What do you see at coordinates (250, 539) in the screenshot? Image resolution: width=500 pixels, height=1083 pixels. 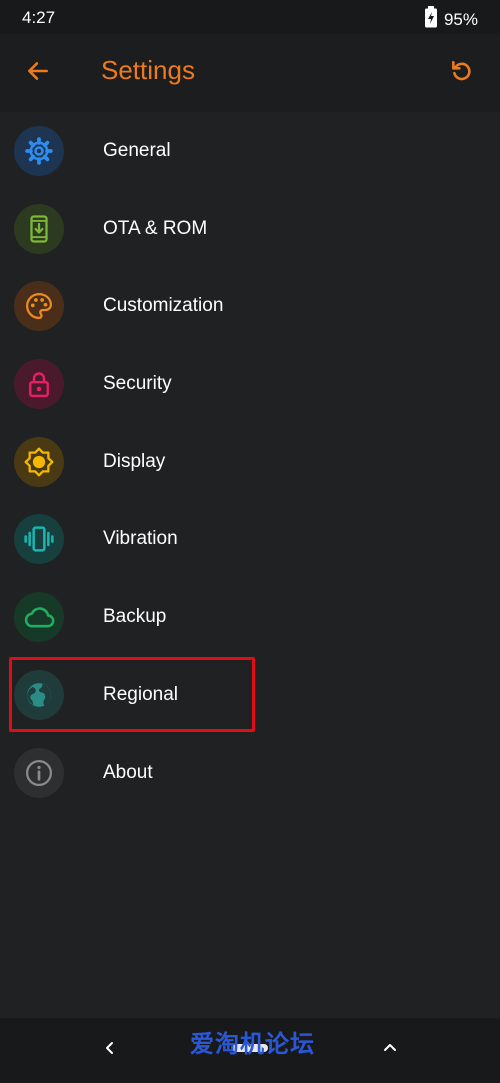 I see `menu-item-vibration: Vibration` at bounding box center [250, 539].